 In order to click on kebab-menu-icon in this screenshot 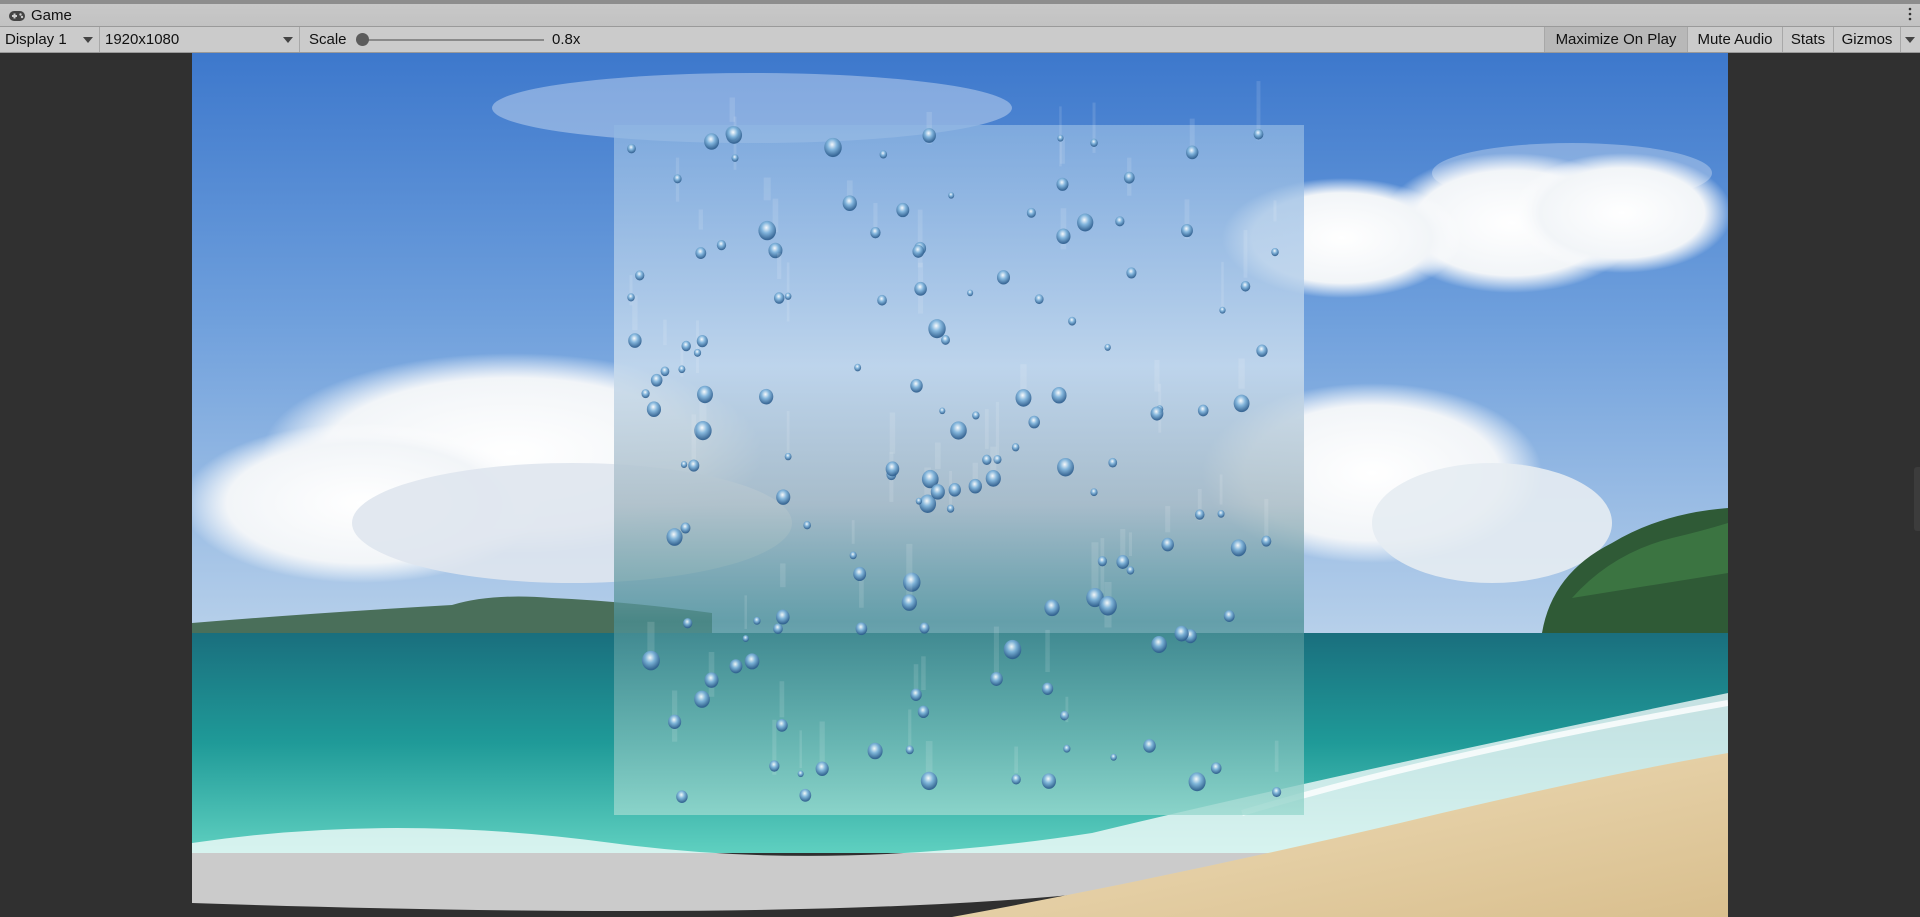, I will do `click(1910, 14)`.